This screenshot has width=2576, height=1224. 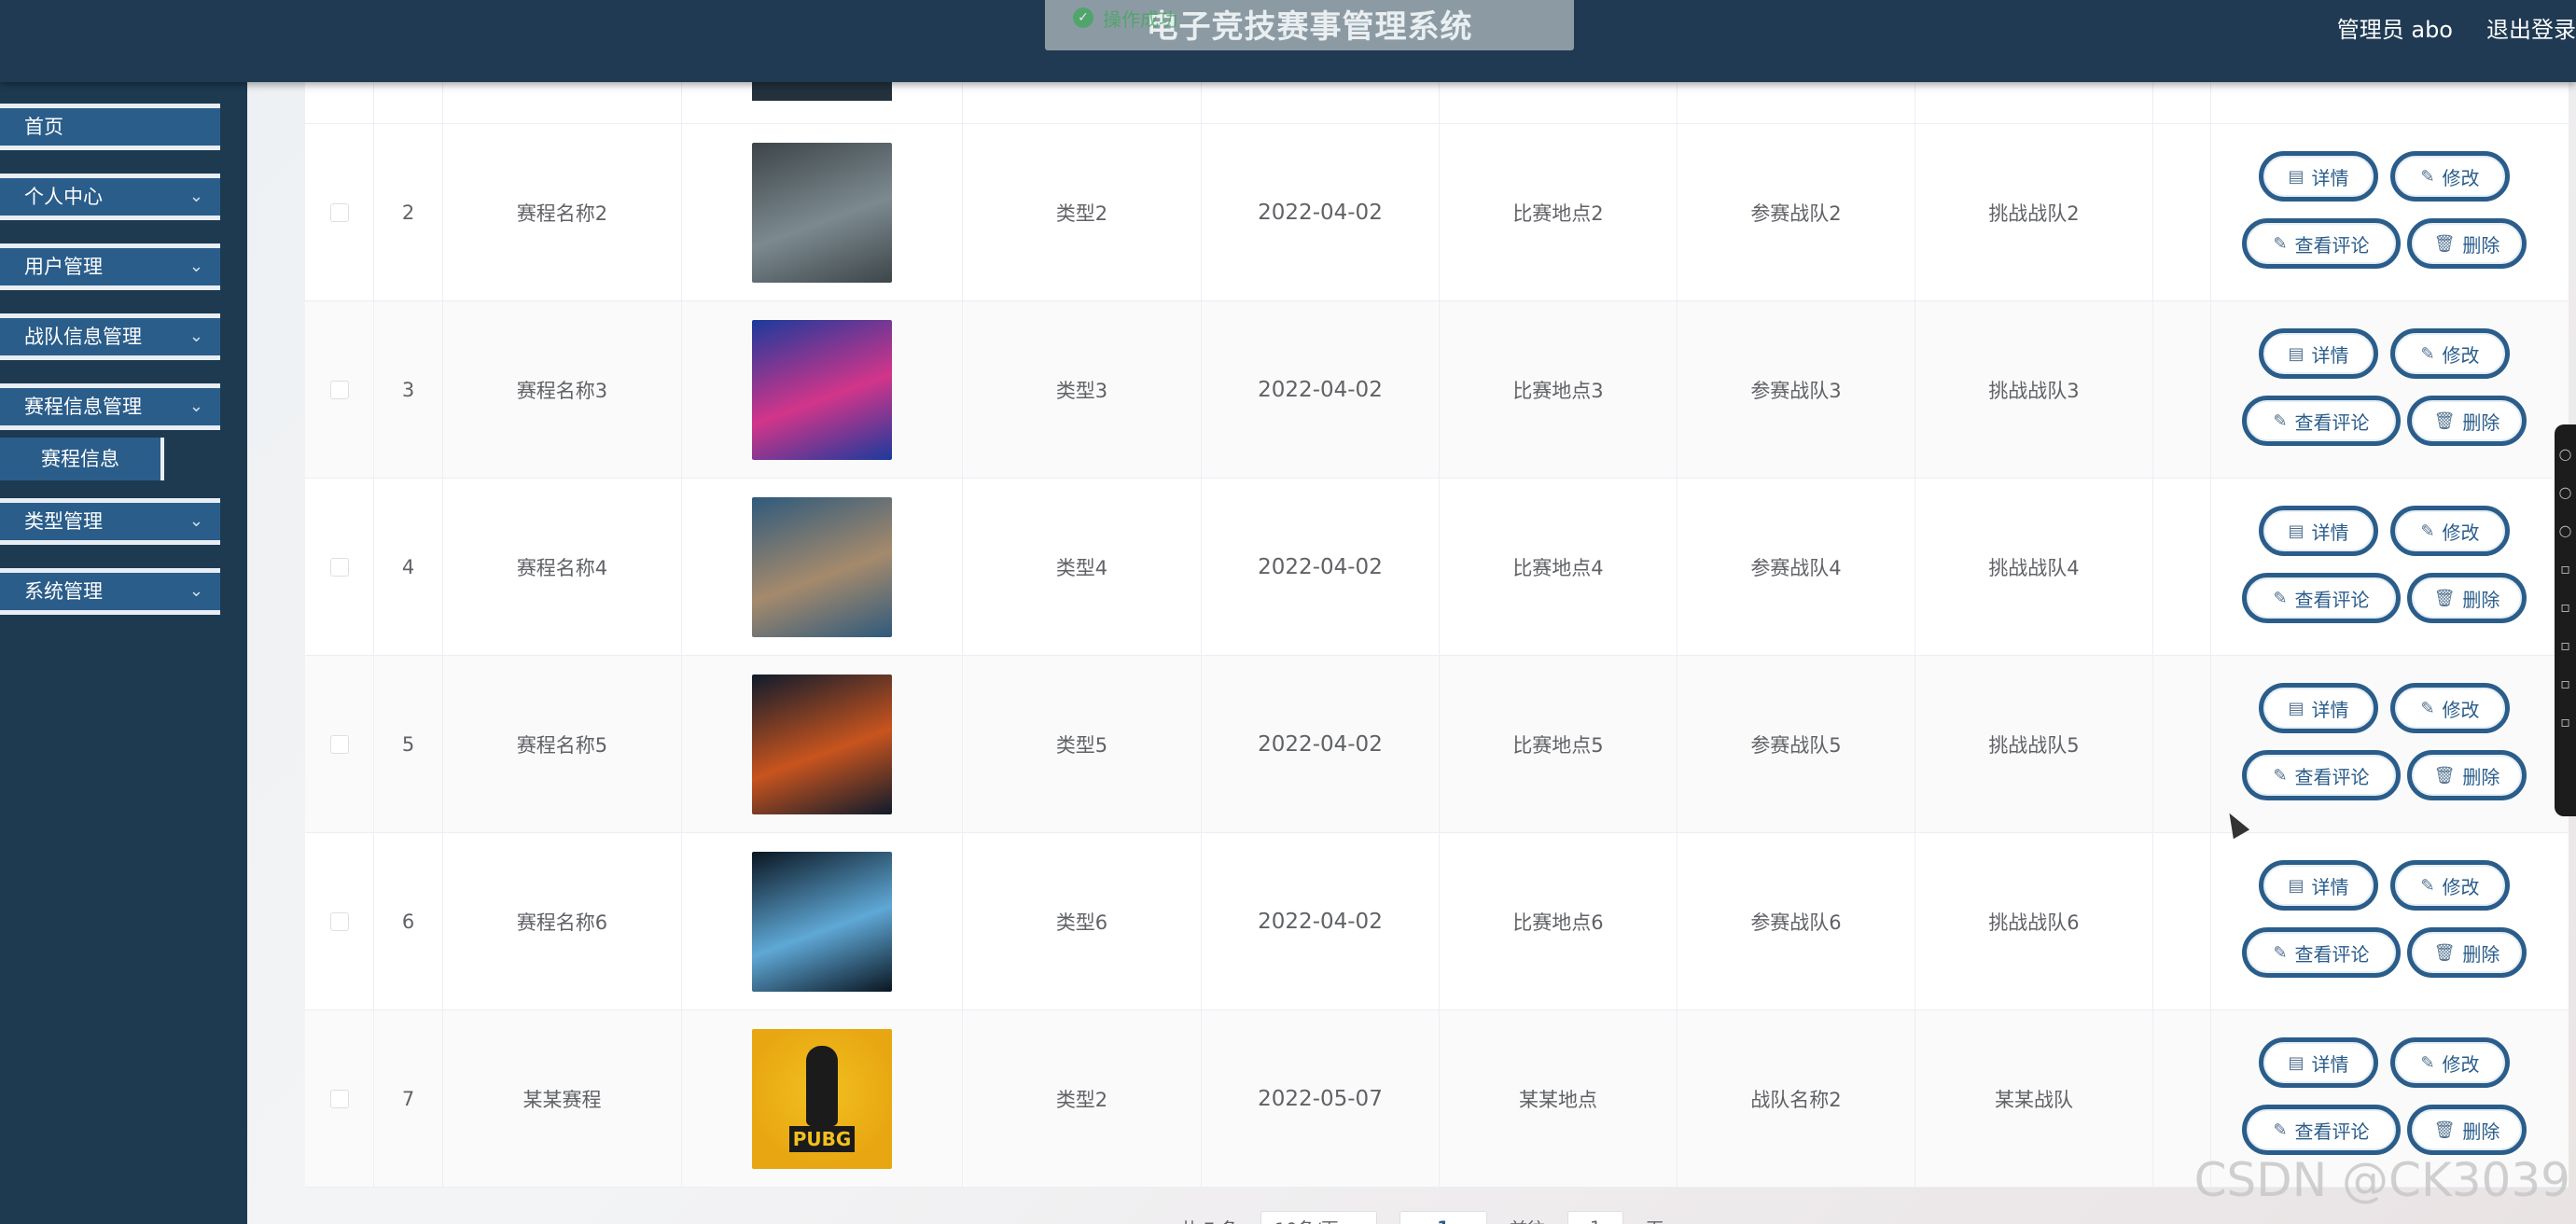 What do you see at coordinates (110, 197) in the screenshot?
I see `sidebar-item-personal-center: 个人中心 ⌄` at bounding box center [110, 197].